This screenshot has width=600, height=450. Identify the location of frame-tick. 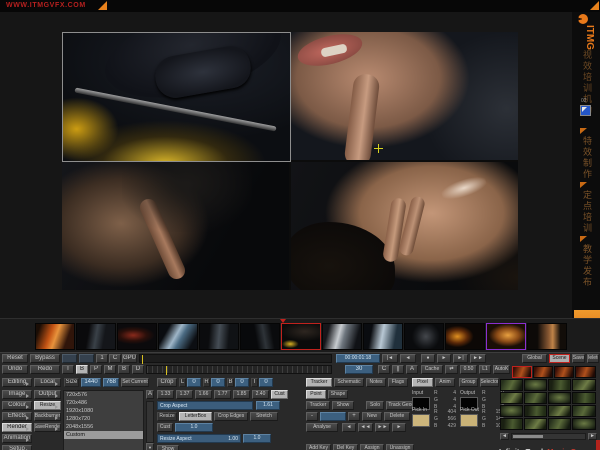
(166, 370).